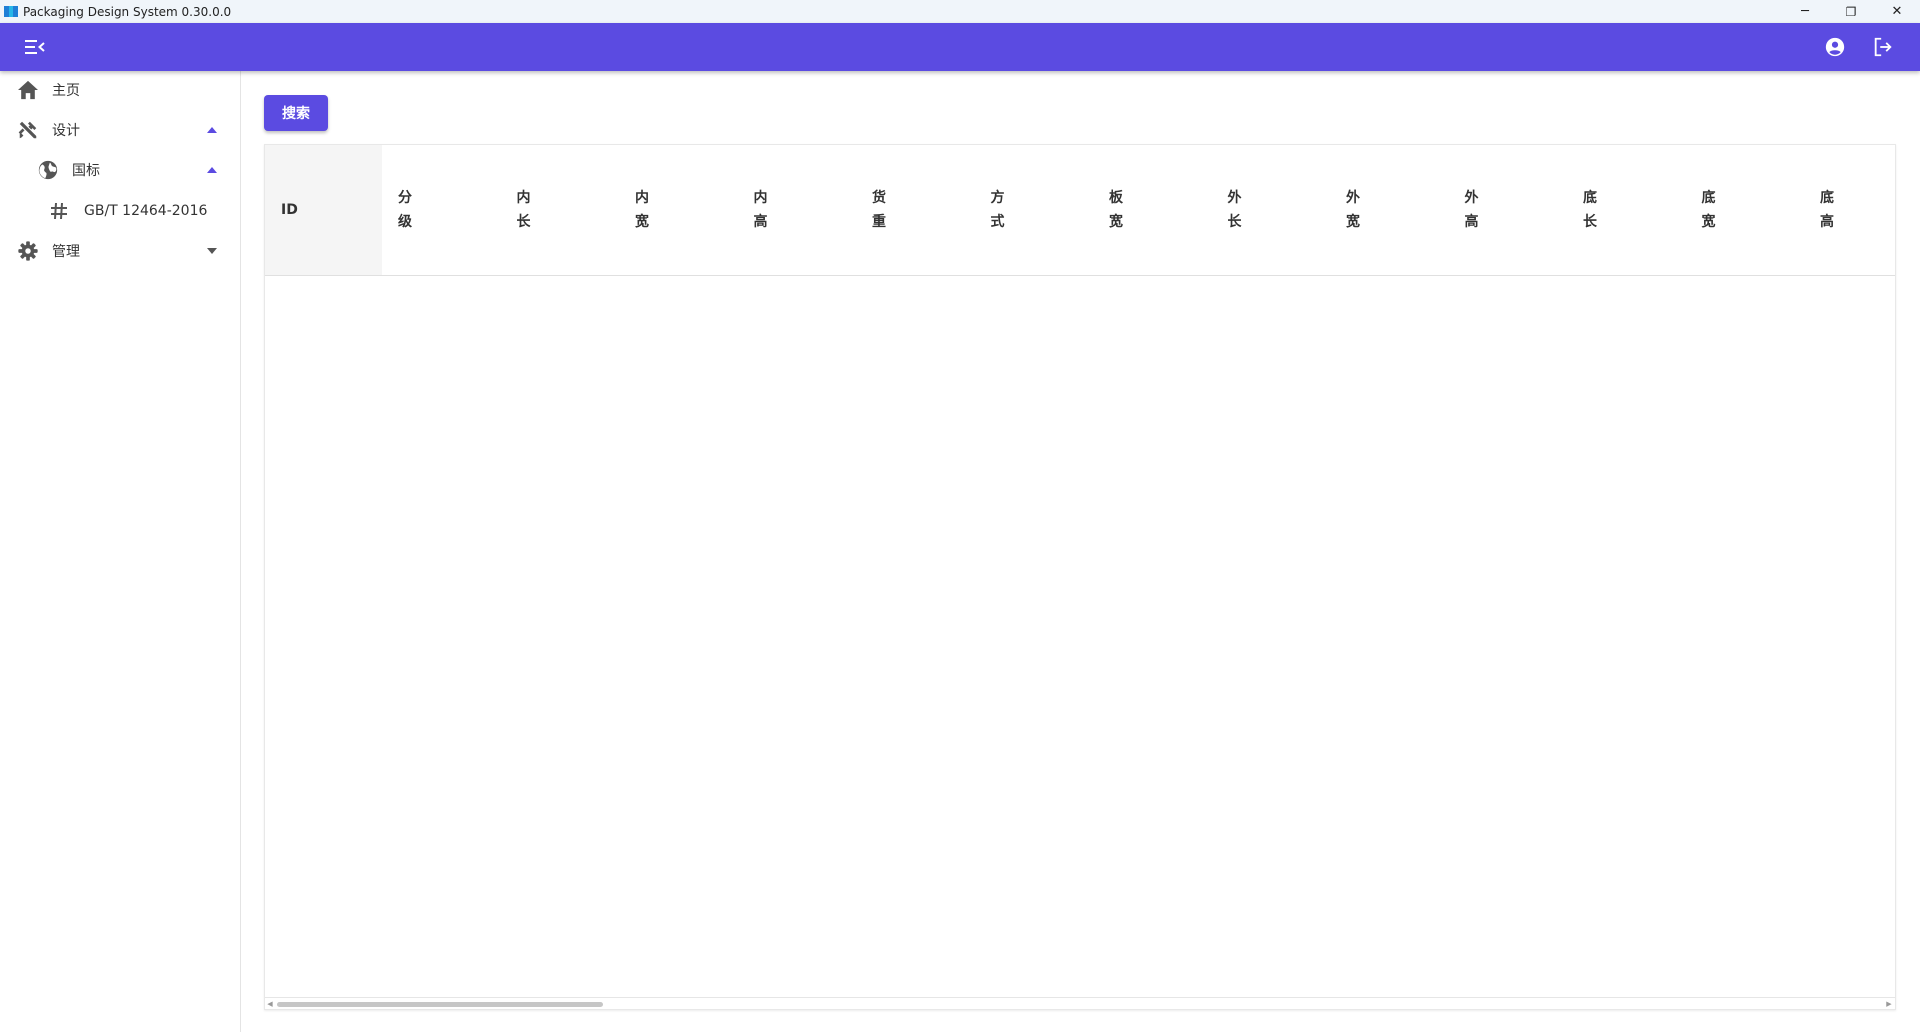 The height and width of the screenshot is (1032, 1920). Describe the element at coordinates (127, 11) in the screenshot. I see `window-title: Packaging Design System 0.30.0.0` at that location.